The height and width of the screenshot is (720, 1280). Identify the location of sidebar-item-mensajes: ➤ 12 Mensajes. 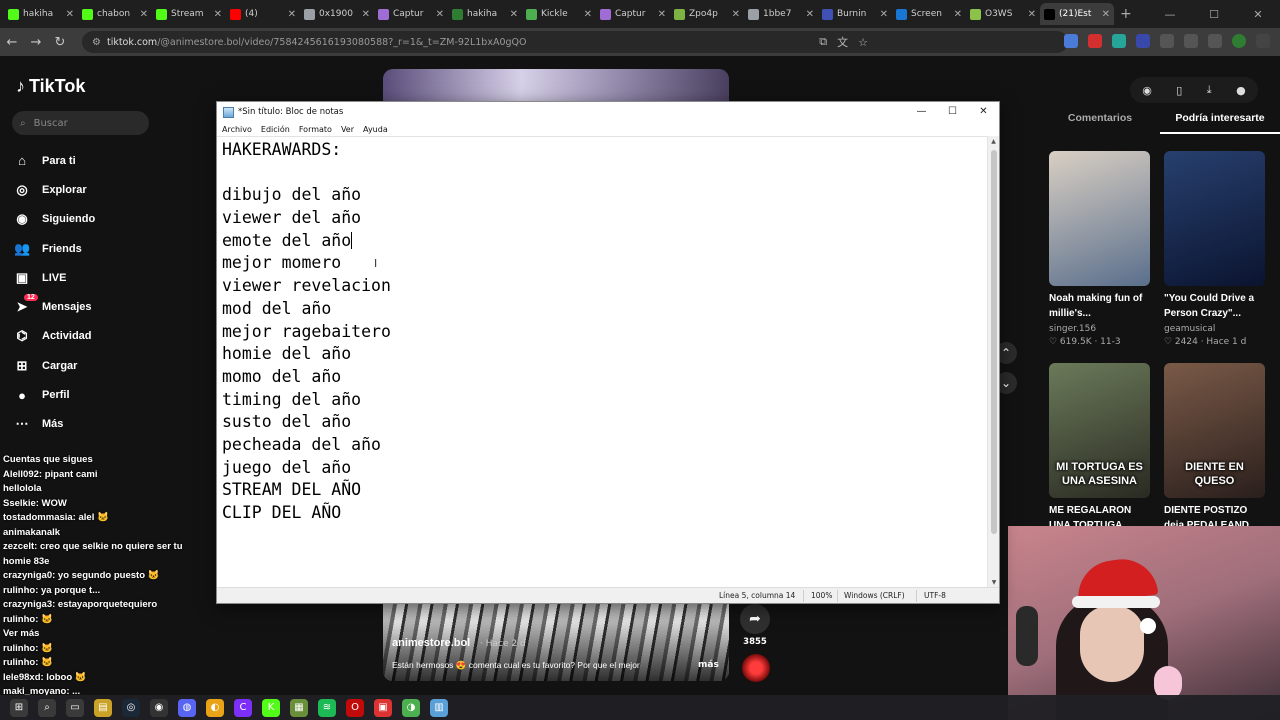
(54, 306).